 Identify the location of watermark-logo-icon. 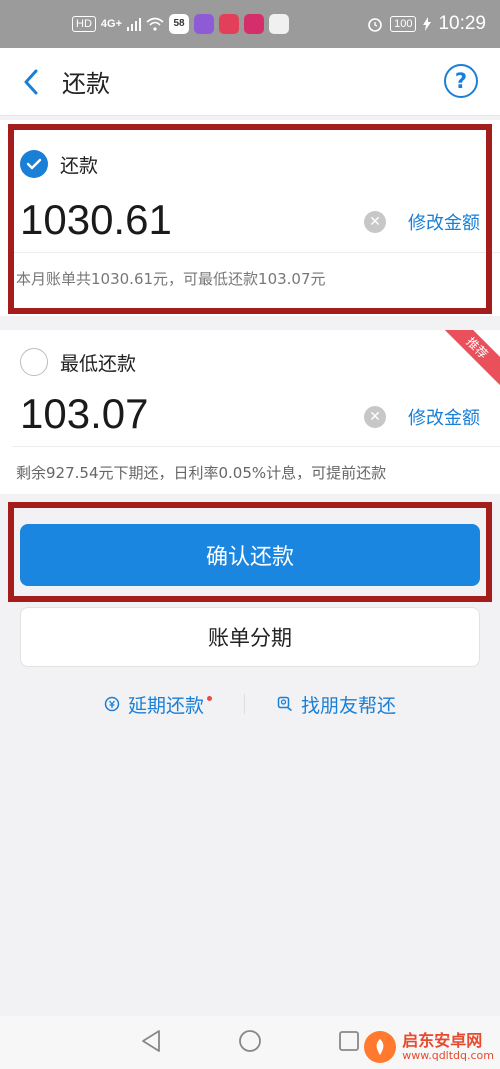
(380, 1047).